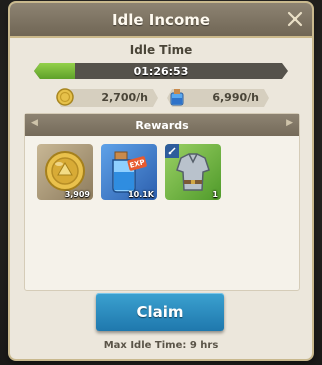 The width and height of the screenshot is (322, 365). I want to click on reward-item-armor: 1, so click(193, 172).